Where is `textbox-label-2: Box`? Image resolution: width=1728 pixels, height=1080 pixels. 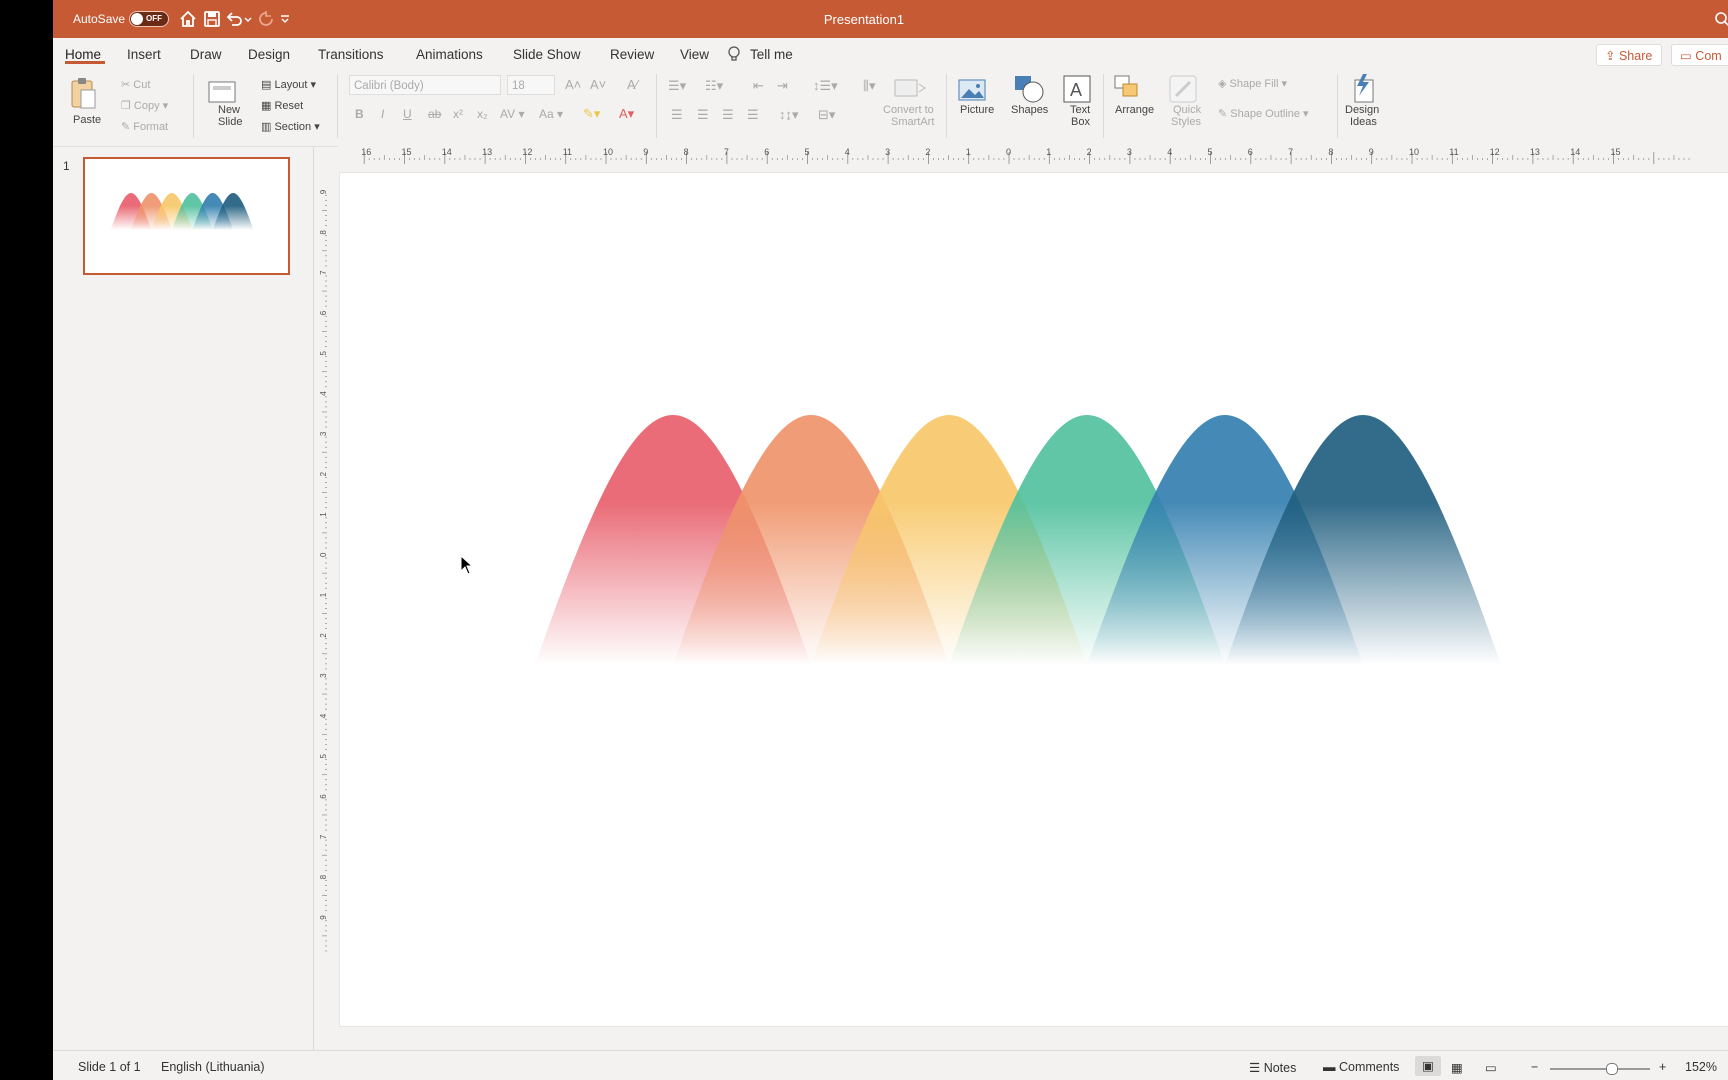 textbox-label-2: Box is located at coordinates (1080, 122).